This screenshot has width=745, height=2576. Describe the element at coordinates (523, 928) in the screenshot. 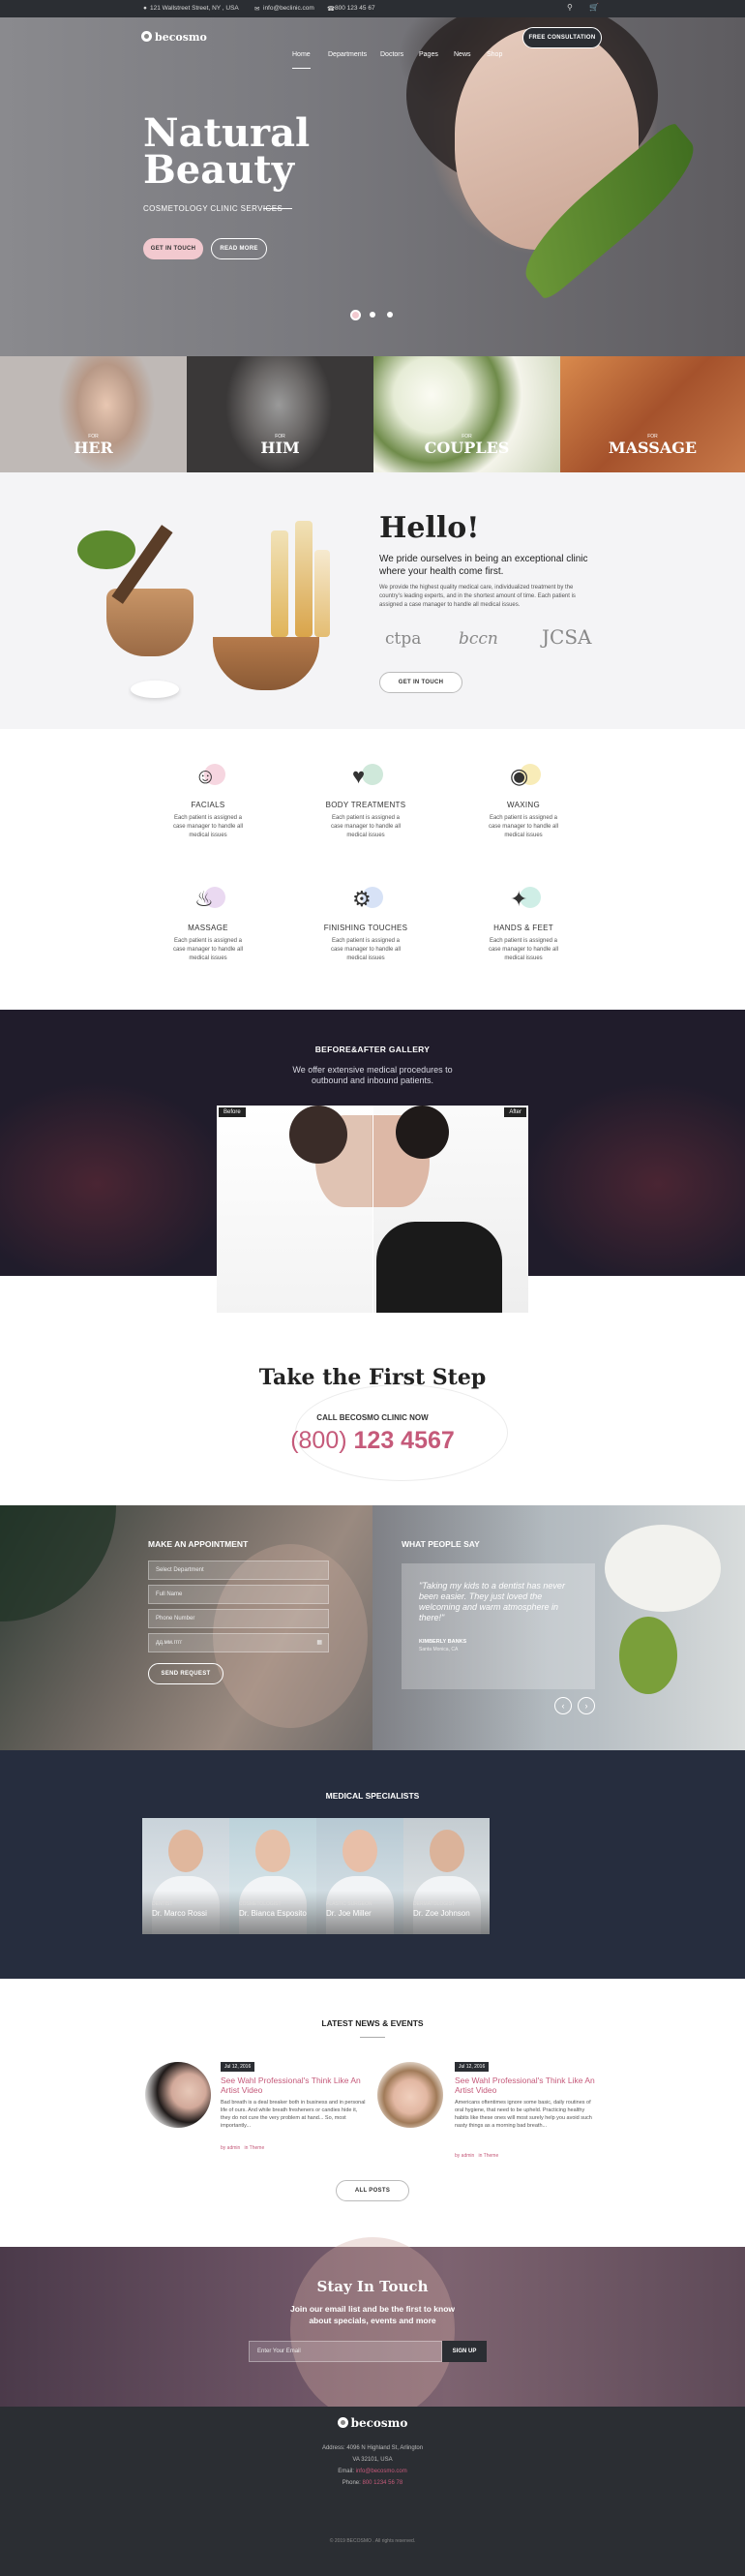

I see `service-title: HANDS & FEET` at that location.